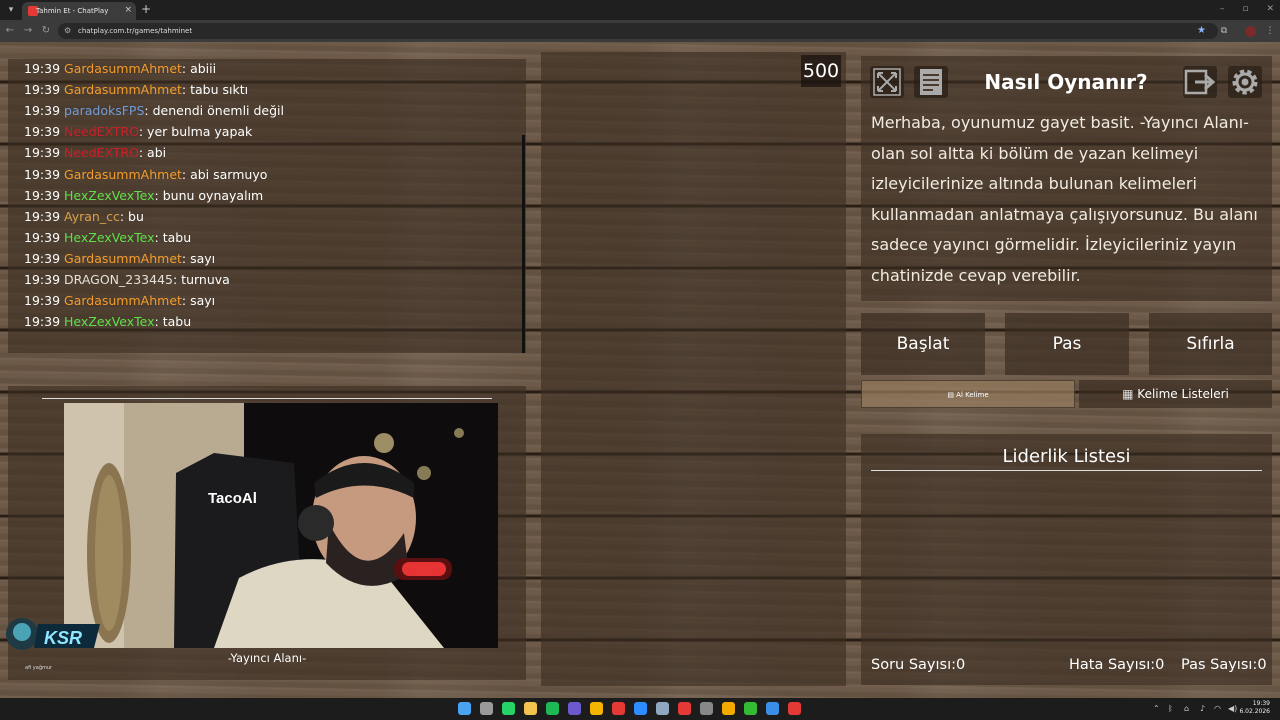 The height and width of the screenshot is (720, 1280). What do you see at coordinates (10, 31) in the screenshot?
I see `back-arrow-icon: ←` at bounding box center [10, 31].